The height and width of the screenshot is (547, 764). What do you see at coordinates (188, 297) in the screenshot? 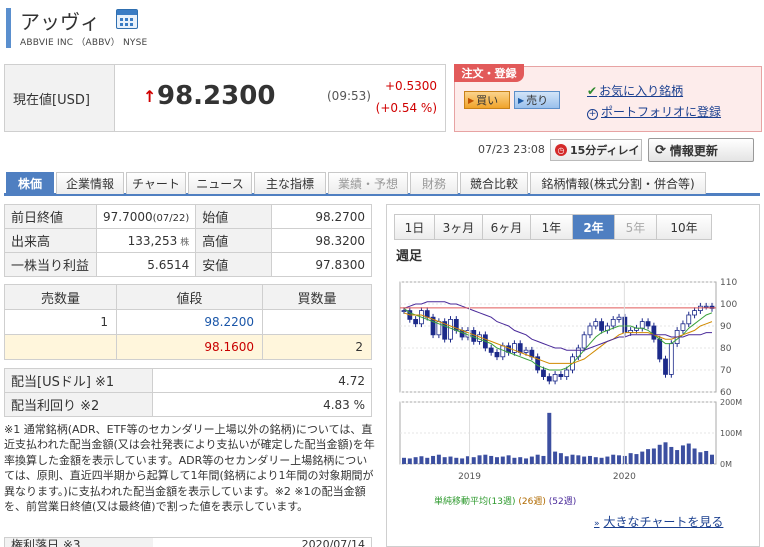
I see `table-row: 売数量 値段 買数量` at bounding box center [188, 297].